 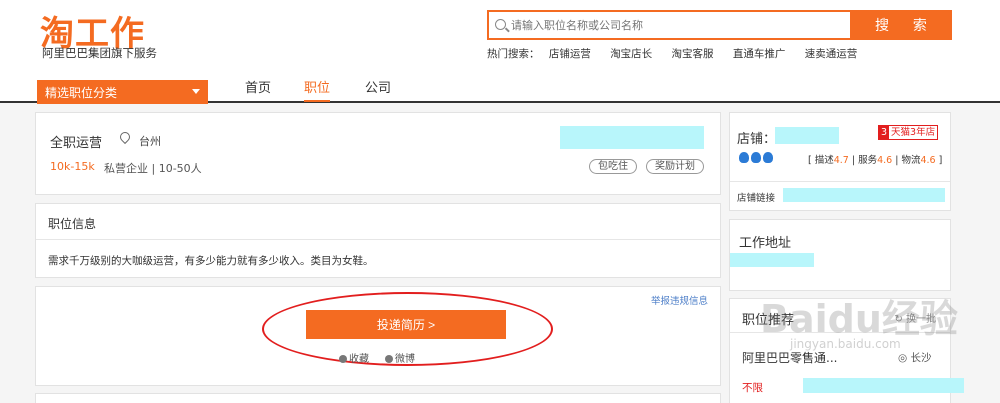 I want to click on job-salary: 10k-15k, so click(x=72, y=166).